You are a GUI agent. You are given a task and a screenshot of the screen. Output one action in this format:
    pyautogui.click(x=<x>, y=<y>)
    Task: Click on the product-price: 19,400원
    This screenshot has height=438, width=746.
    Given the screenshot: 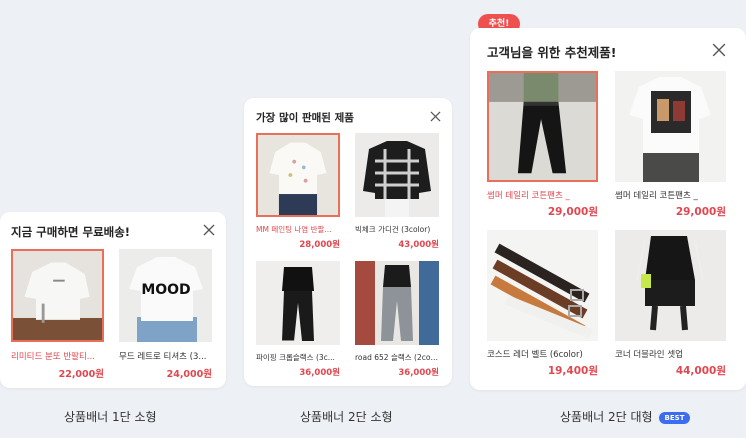 What is the action you would take?
    pyautogui.click(x=572, y=371)
    